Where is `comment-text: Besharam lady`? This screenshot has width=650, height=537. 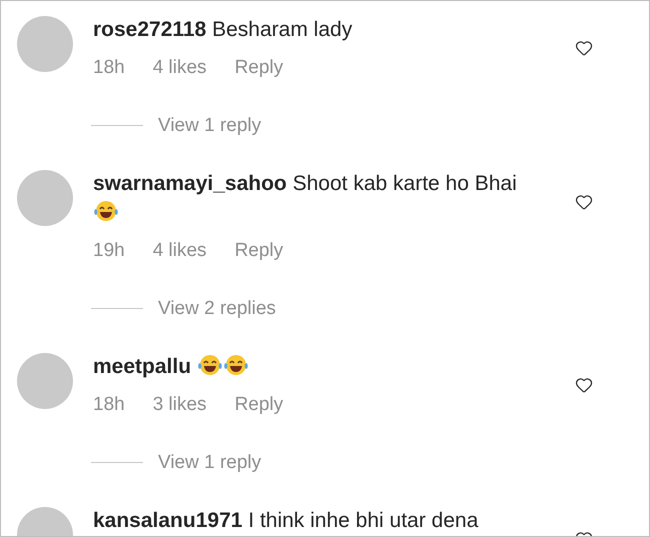 comment-text: Besharam lady is located at coordinates (281, 29).